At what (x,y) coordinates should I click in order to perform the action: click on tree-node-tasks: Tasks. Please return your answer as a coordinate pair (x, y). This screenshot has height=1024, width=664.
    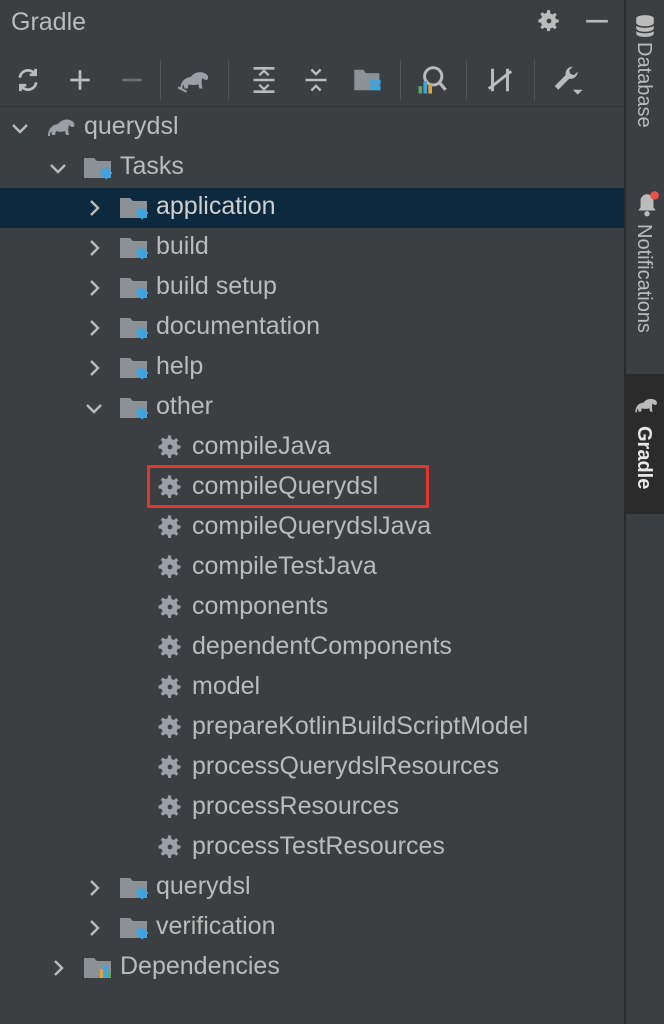
    Looking at the image, I should click on (312, 168).